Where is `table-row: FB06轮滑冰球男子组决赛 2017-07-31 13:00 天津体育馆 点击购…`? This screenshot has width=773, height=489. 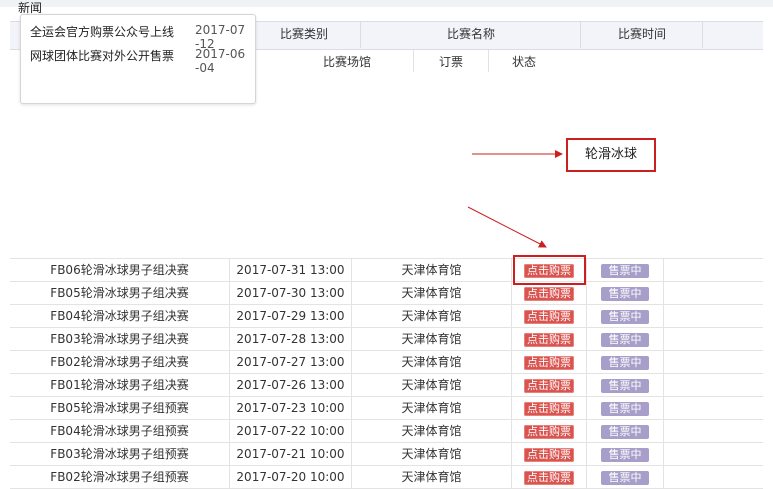 table-row: FB06轮滑冰球男子组决赛 2017-07-31 13:00 天津体育馆 点击购… is located at coordinates (386, 270).